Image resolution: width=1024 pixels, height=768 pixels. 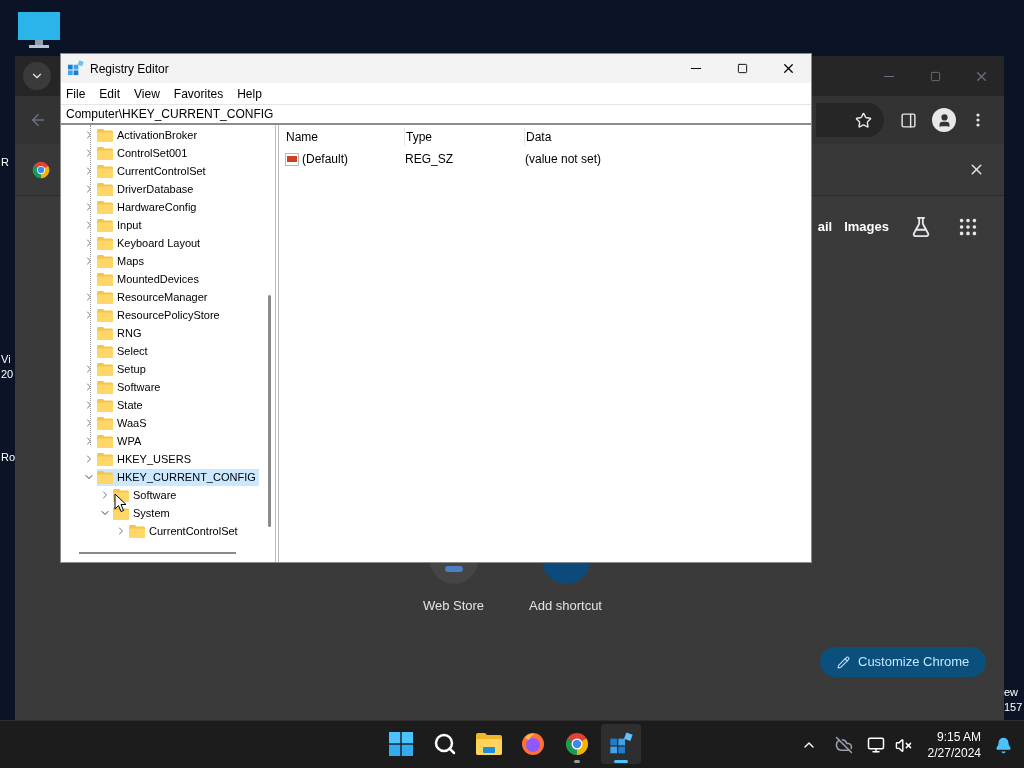 What do you see at coordinates (132, 423) in the screenshot?
I see `tree-item-label: WaaS` at bounding box center [132, 423].